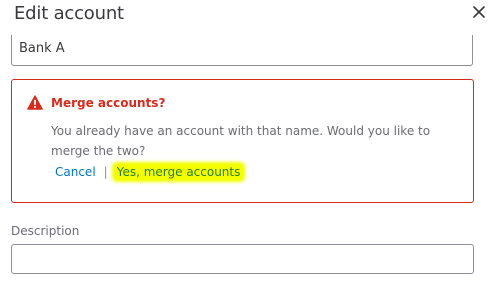 Image resolution: width=488 pixels, height=291 pixels. I want to click on alert-title: Merge accounts?, so click(108, 103).